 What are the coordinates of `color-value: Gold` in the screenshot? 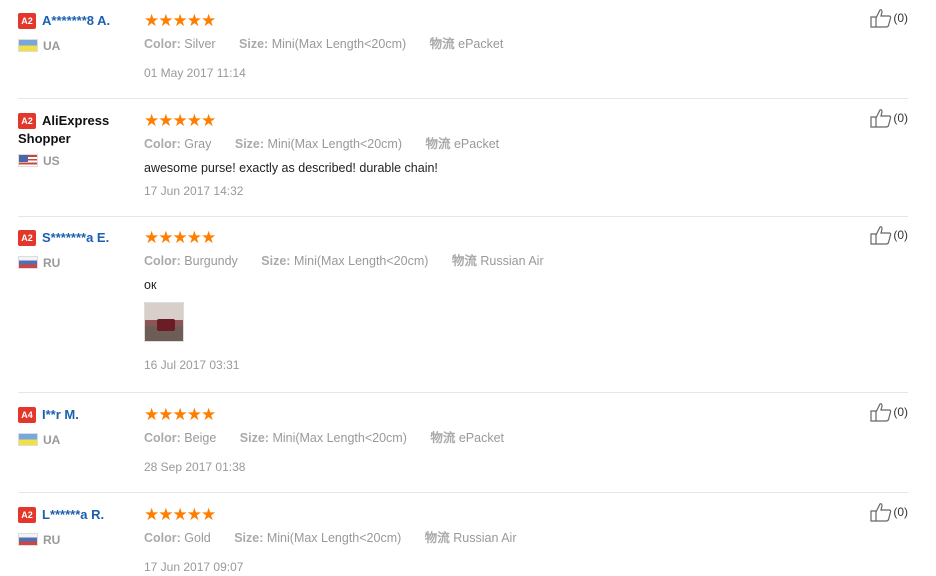 It's located at (197, 538).